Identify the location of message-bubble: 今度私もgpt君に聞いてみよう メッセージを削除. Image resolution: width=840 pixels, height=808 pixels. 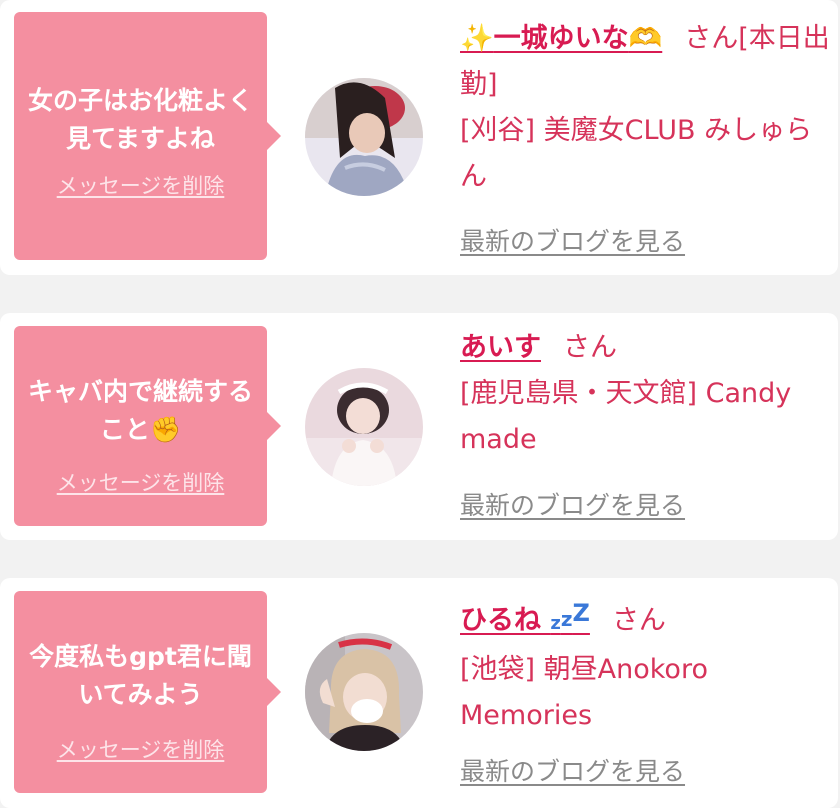
(147, 692).